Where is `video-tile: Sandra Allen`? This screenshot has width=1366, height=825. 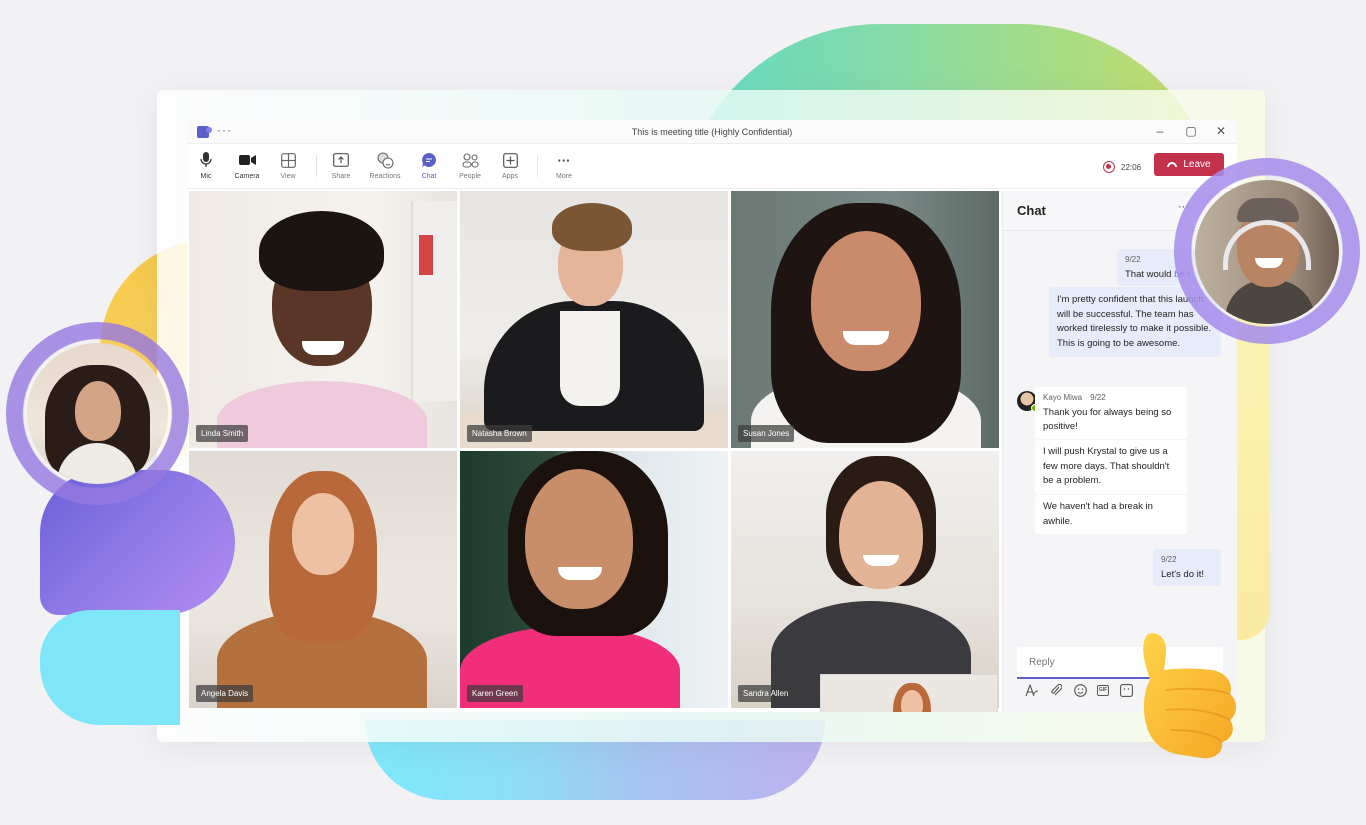
video-tile: Sandra Allen is located at coordinates (865, 579).